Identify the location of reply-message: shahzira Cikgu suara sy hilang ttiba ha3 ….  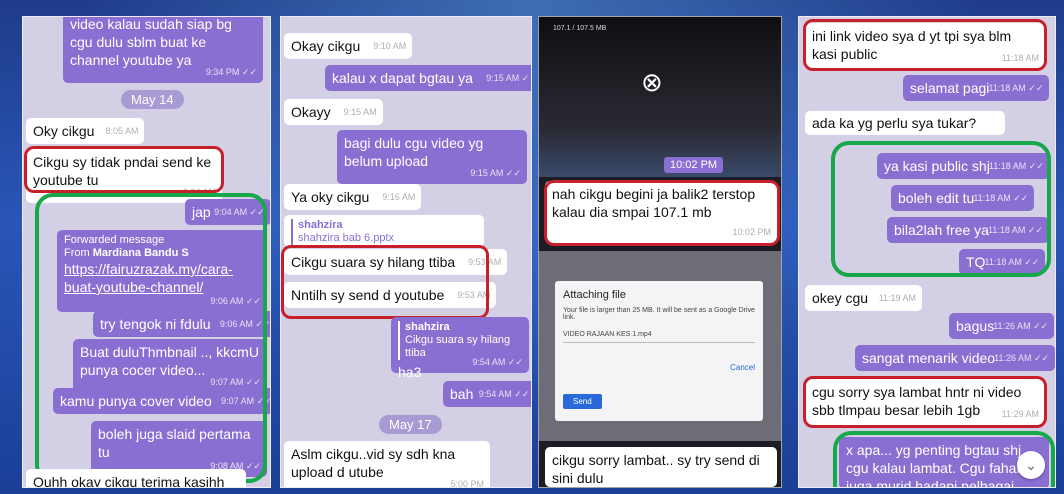
(460, 348).